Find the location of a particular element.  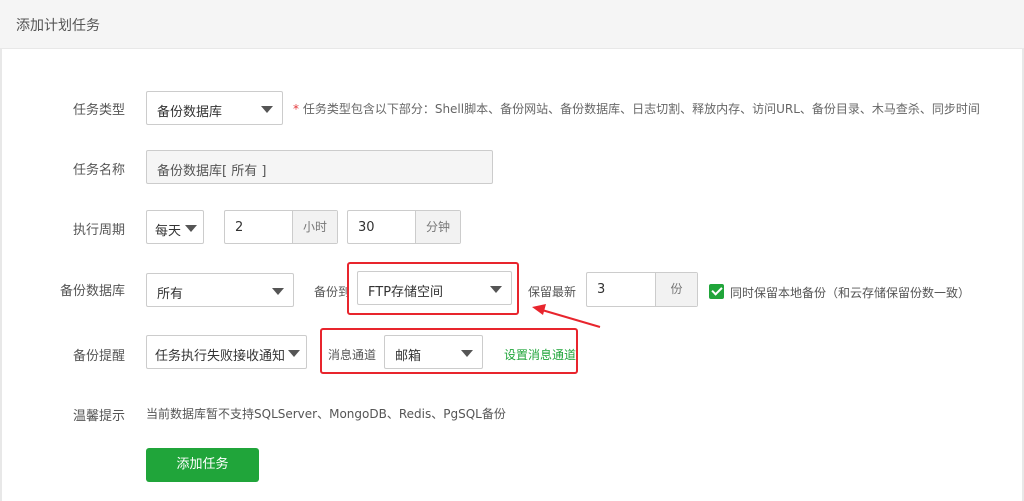

task-name-value: 备份数据库[ 所有 ] is located at coordinates (212, 171).